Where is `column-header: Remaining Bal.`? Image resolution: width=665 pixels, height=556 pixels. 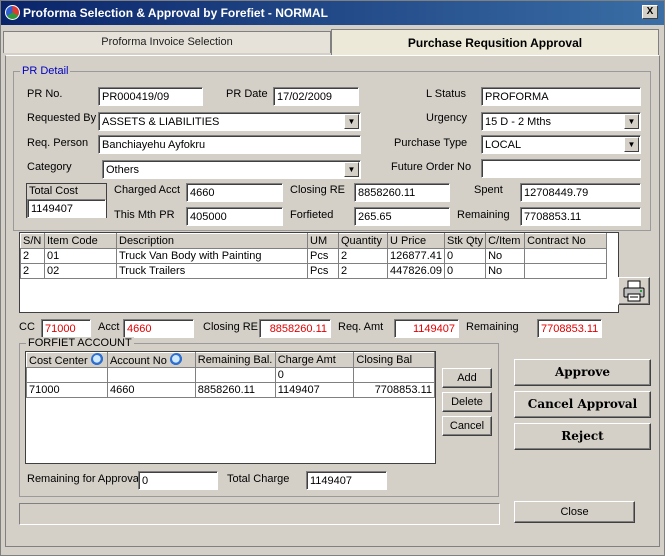 column-header: Remaining Bal. is located at coordinates (235, 360).